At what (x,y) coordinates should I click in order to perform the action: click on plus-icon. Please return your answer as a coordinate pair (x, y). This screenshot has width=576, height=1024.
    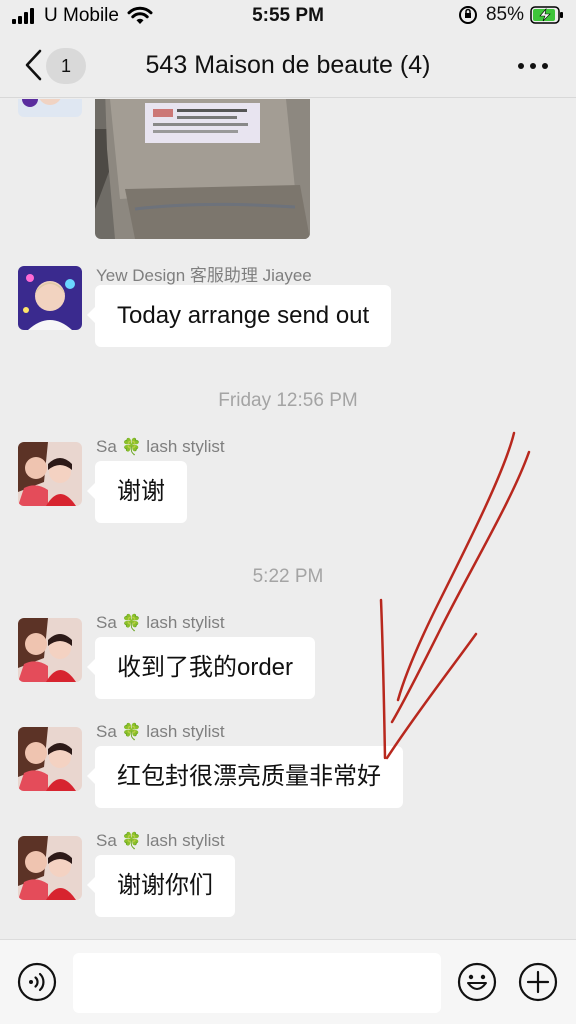
    Looking at the image, I should click on (538, 982).